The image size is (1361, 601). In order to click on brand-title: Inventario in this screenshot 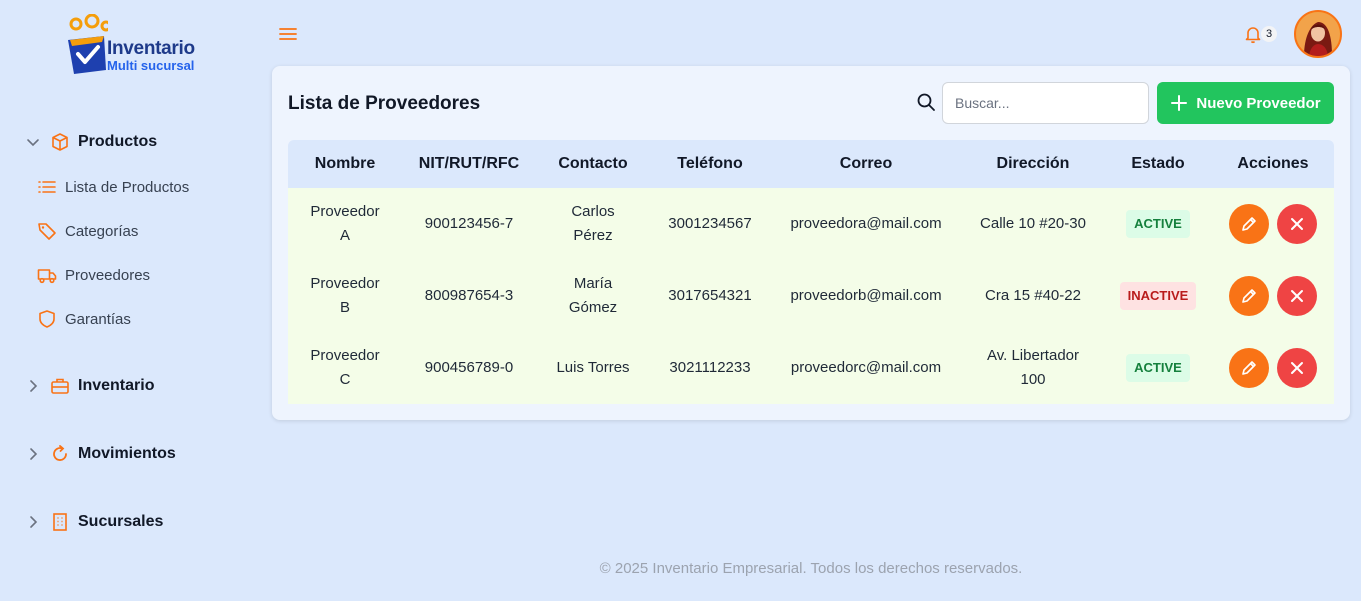, I will do `click(151, 48)`.